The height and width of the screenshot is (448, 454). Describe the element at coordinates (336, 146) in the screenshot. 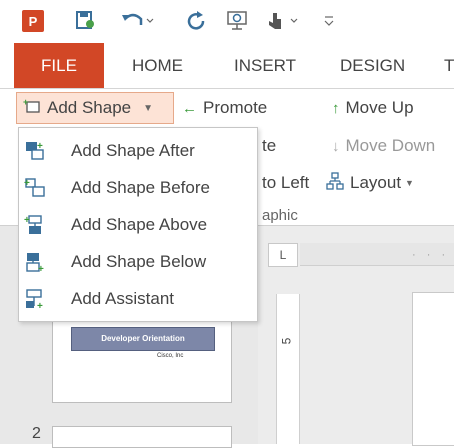

I see `arrow-down-icon: ↓` at that location.